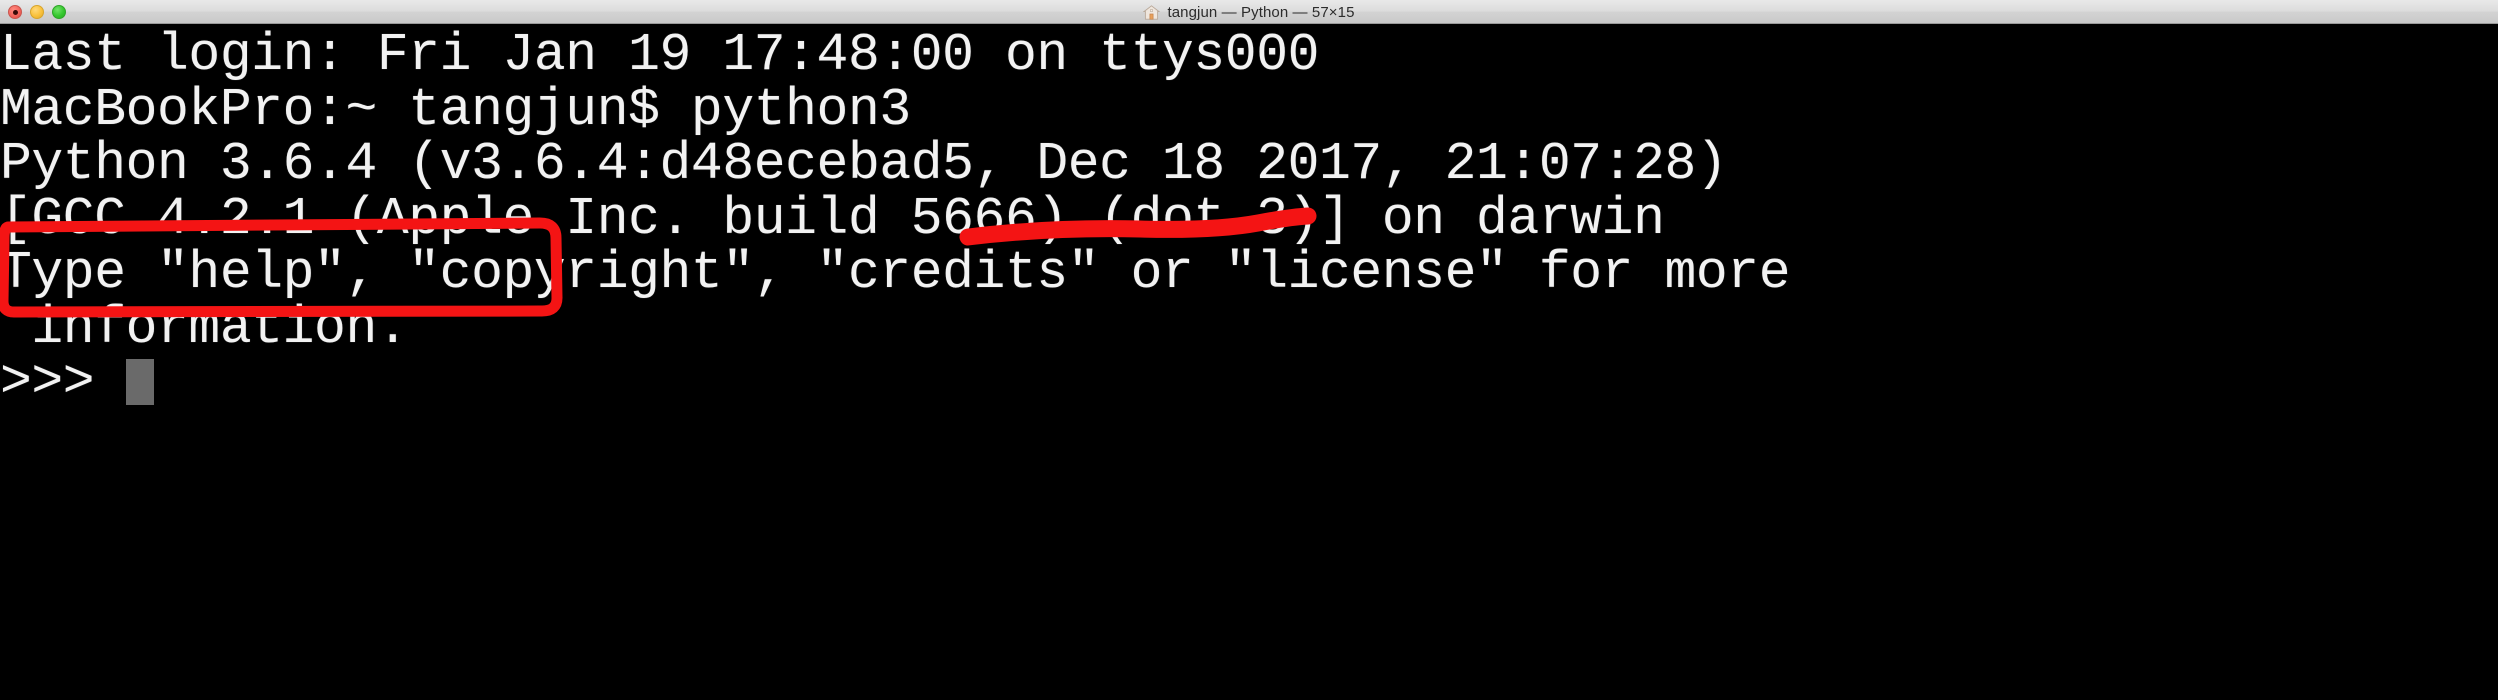 This screenshot has width=2498, height=700. What do you see at coordinates (204, 327) in the screenshot?
I see `terminal-line: information.` at bounding box center [204, 327].